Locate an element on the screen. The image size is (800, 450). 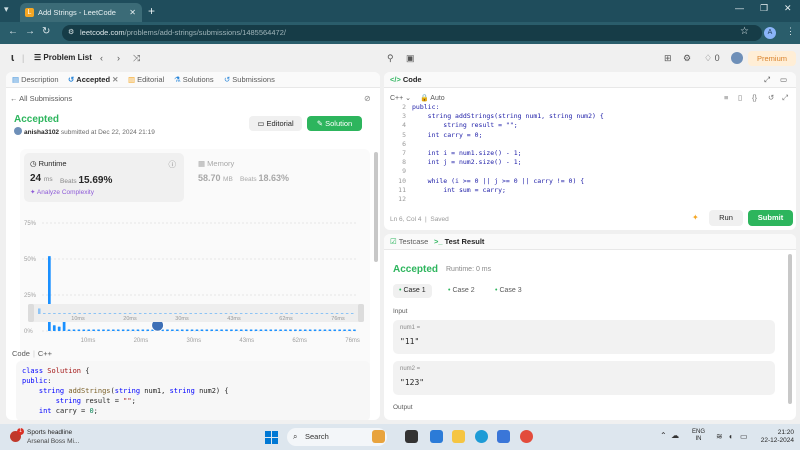
y-tick-label: 50% is located at coordinates (30, 260).